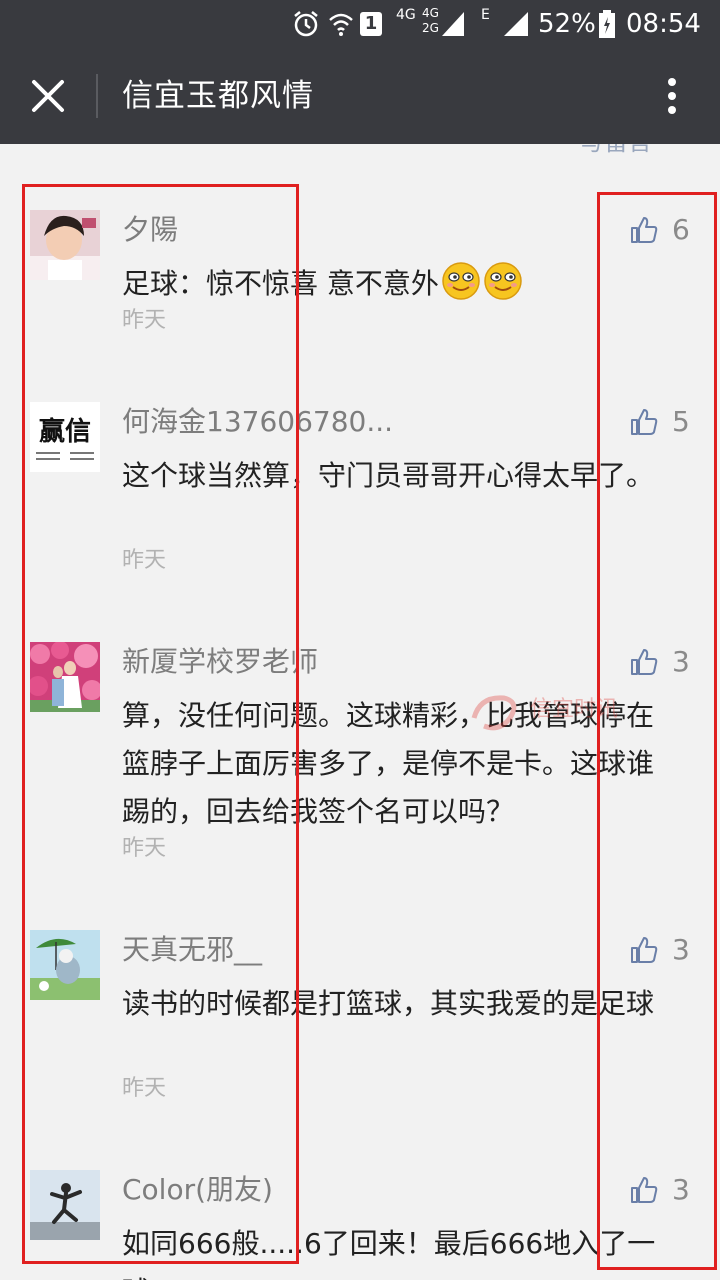 The image size is (720, 1280). I want to click on network-label-2g: 2G, so click(430, 28).